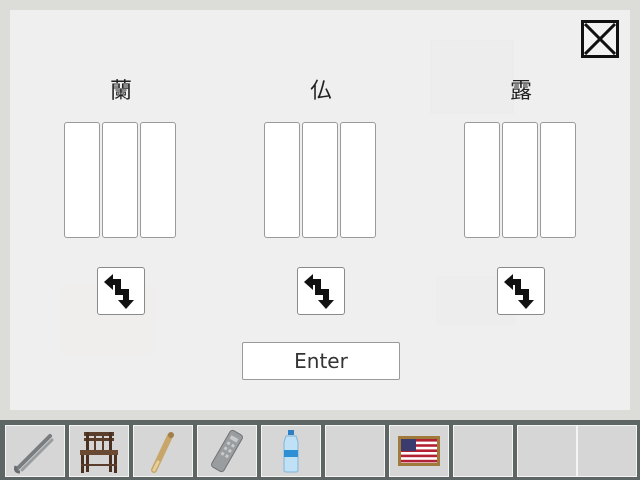 This screenshot has width=640, height=480. I want to click on thermometer-icon, so click(162, 452).